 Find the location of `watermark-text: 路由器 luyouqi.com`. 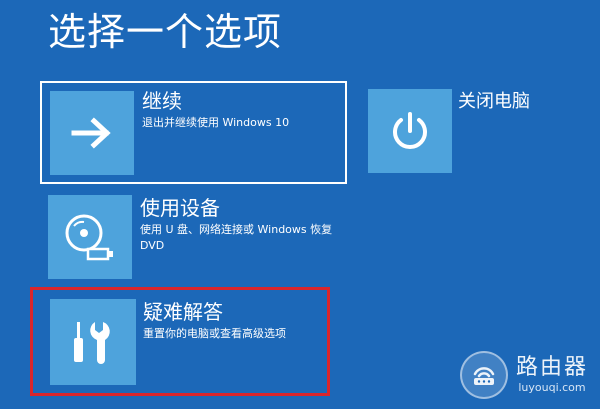

watermark-text: 路由器 luyouqi.com is located at coordinates (552, 375).